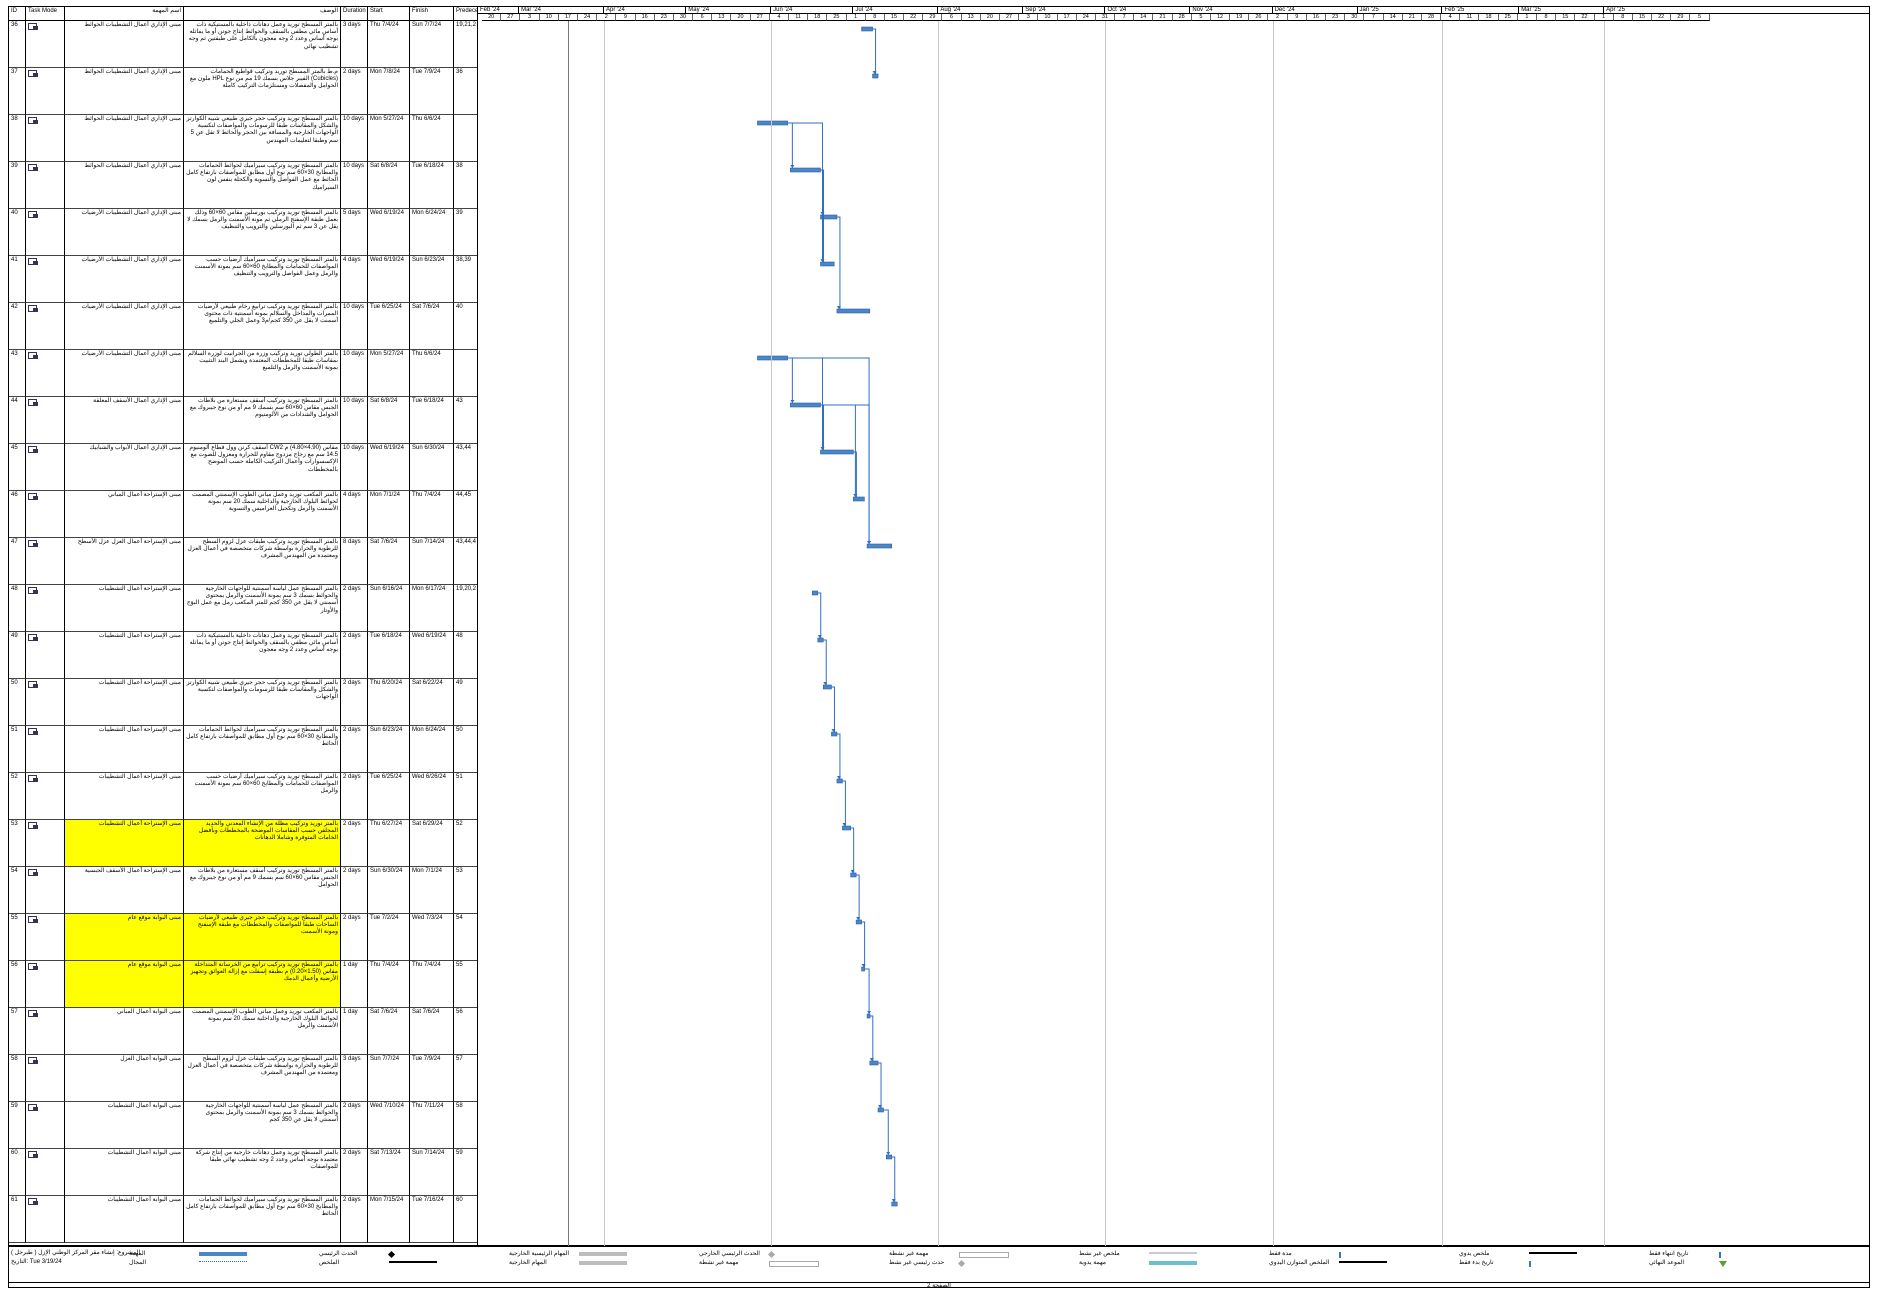 The image size is (1879, 1297). I want to click on cell-id: 52, so click(17, 796).